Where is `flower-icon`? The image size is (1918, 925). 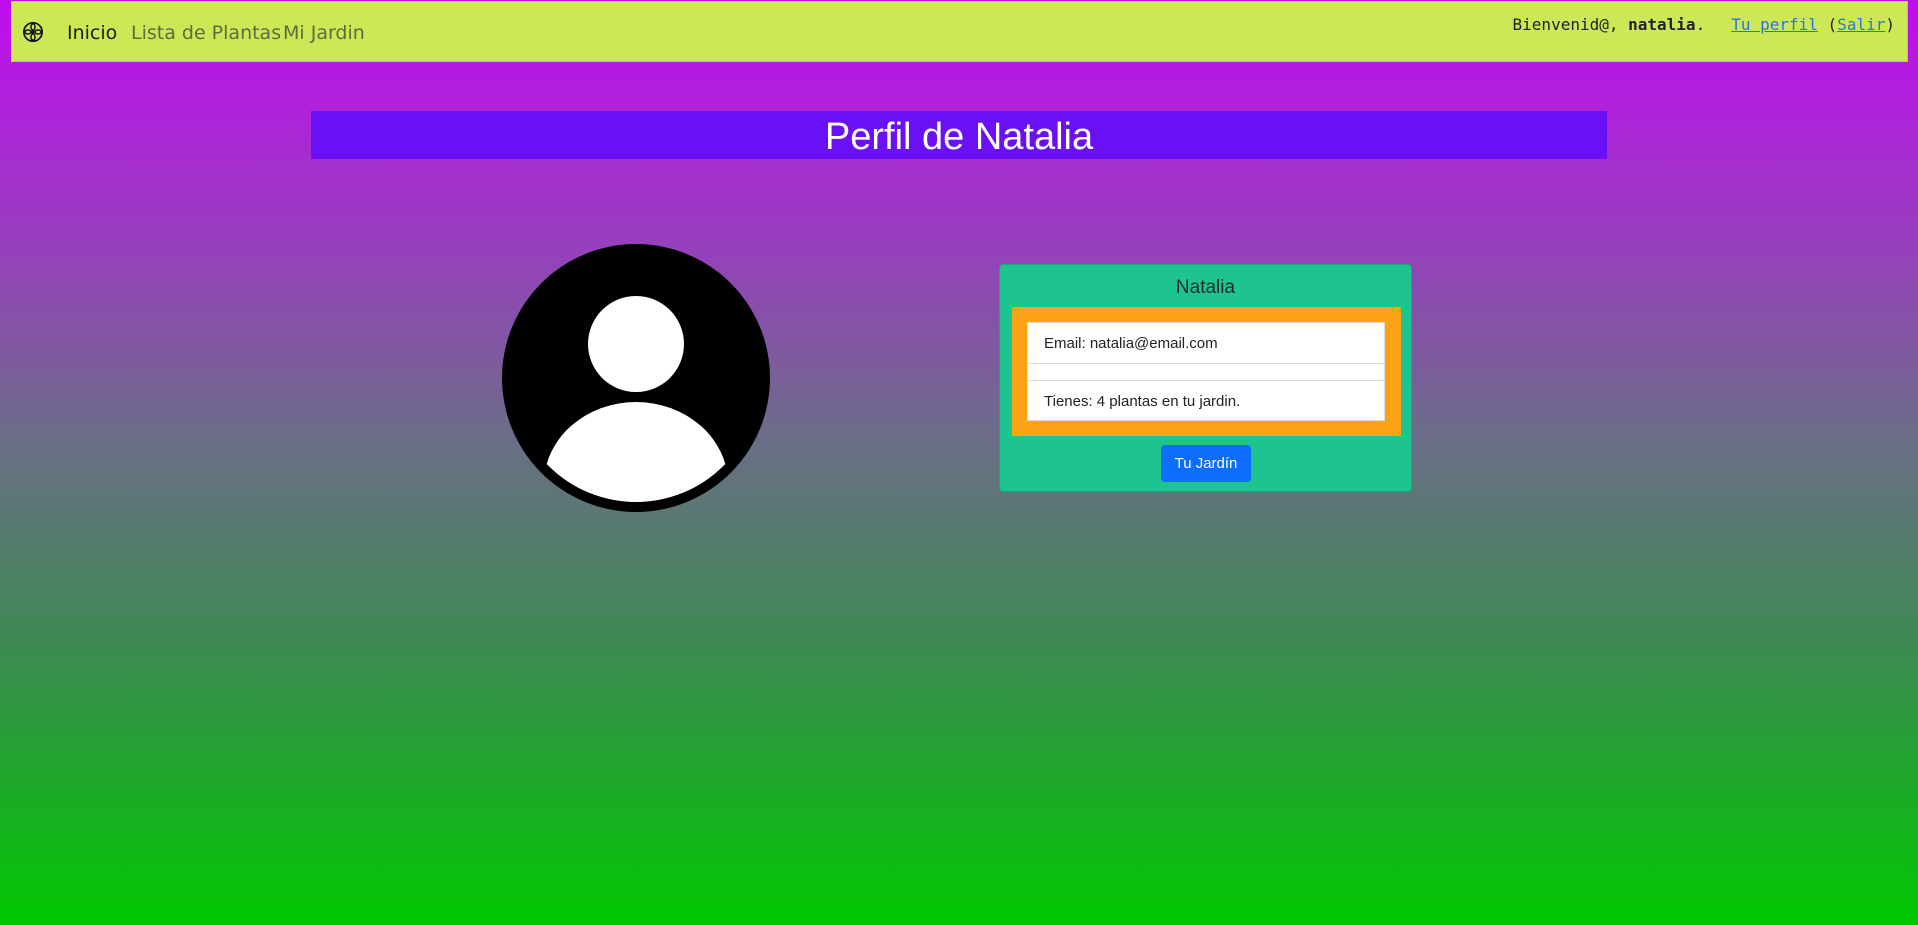 flower-icon is located at coordinates (33, 32).